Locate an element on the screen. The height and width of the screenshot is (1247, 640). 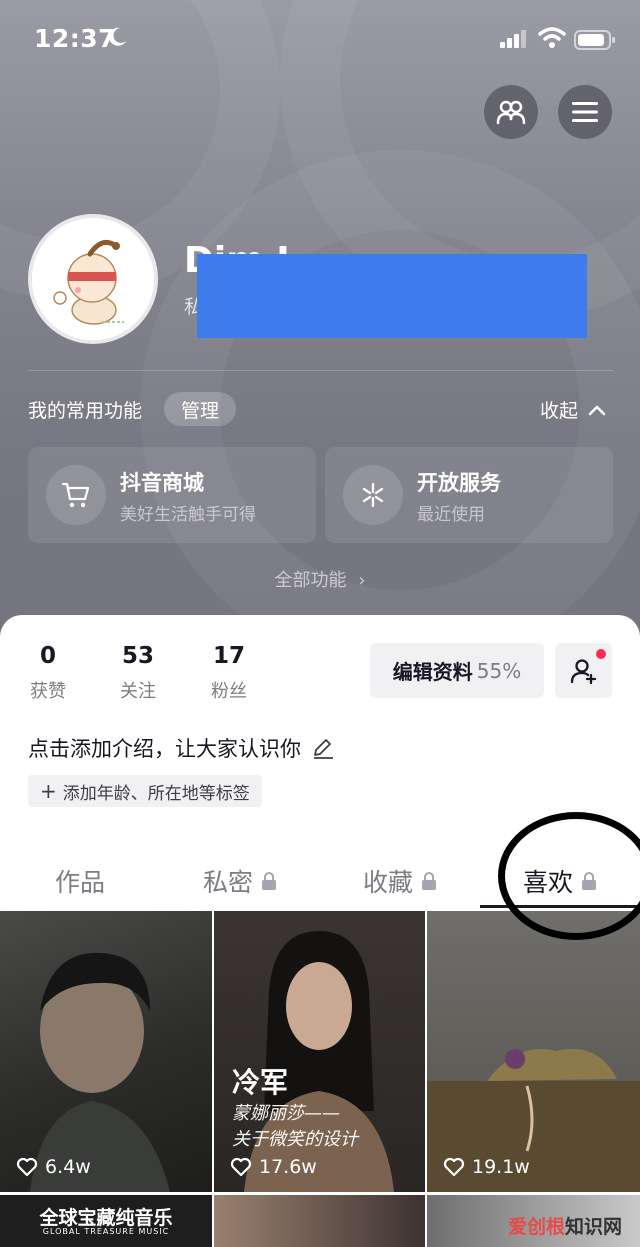
collapse-label: 收起 is located at coordinates (559, 411).